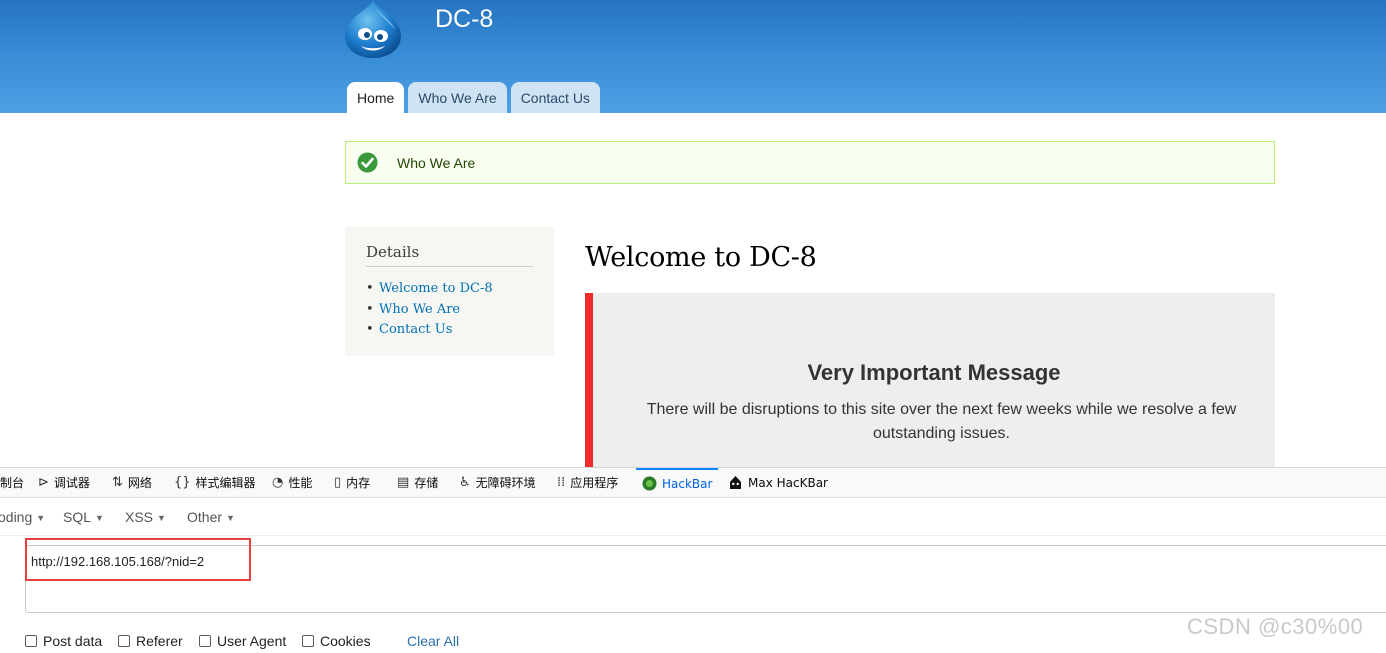  Describe the element at coordinates (403, 482) in the screenshot. I see `storage-icon: ▤` at that location.